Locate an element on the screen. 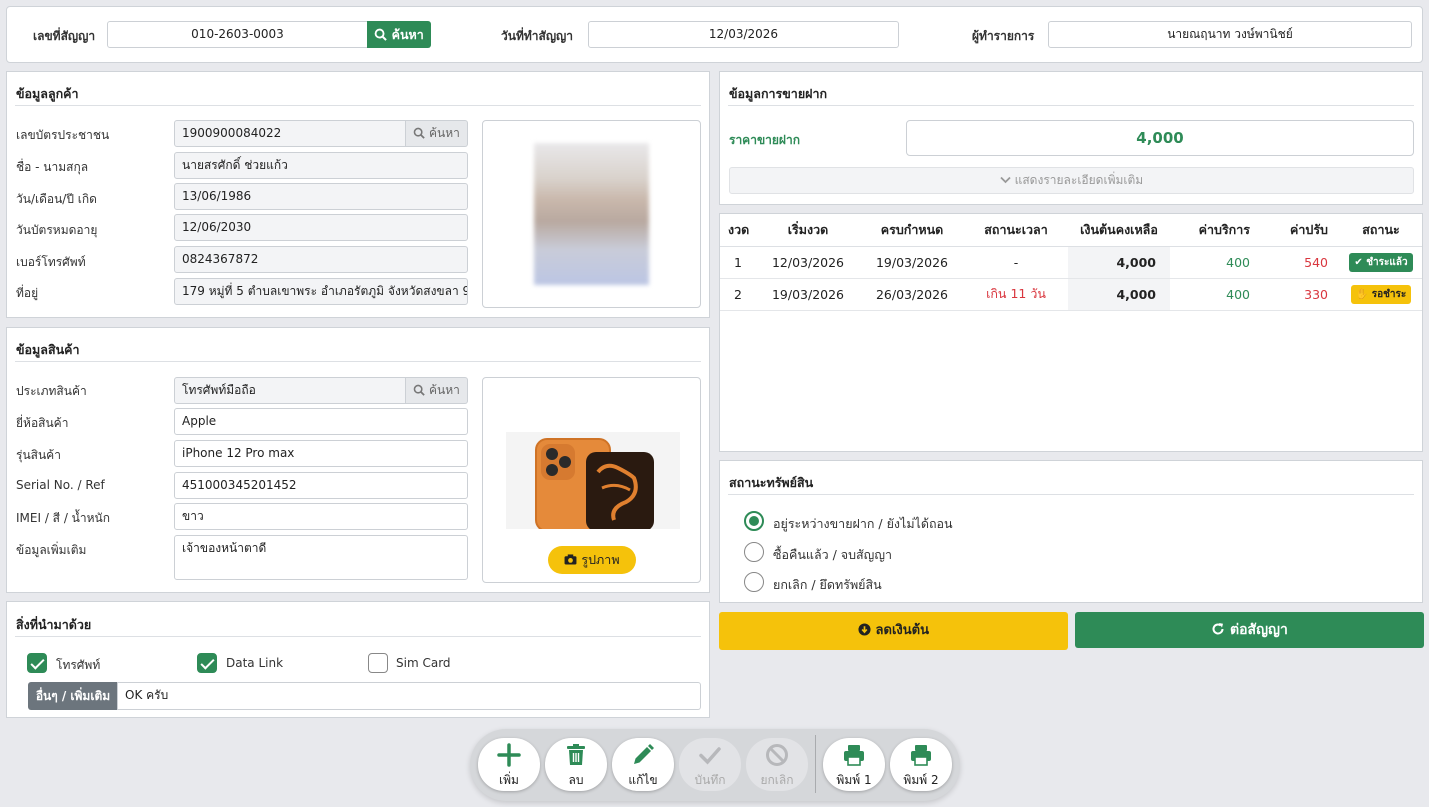 Image resolution: width=1429 pixels, height=807 pixels. delete-button: ลบ is located at coordinates (576, 764).